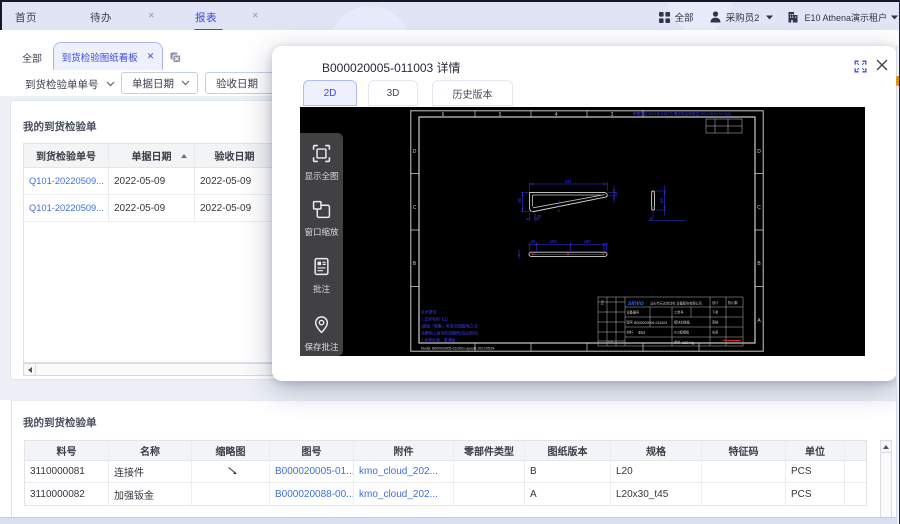 The width and height of the screenshot is (900, 524). Describe the element at coordinates (226, 208) in the screenshot. I see `accept-date-cell: 2022-05-09` at that location.